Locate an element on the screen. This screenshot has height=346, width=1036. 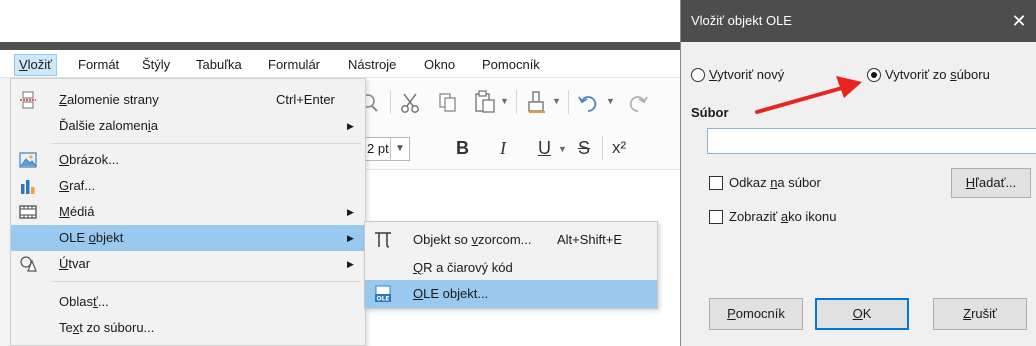
cancel-button: Zrušiť is located at coordinates (980, 314).